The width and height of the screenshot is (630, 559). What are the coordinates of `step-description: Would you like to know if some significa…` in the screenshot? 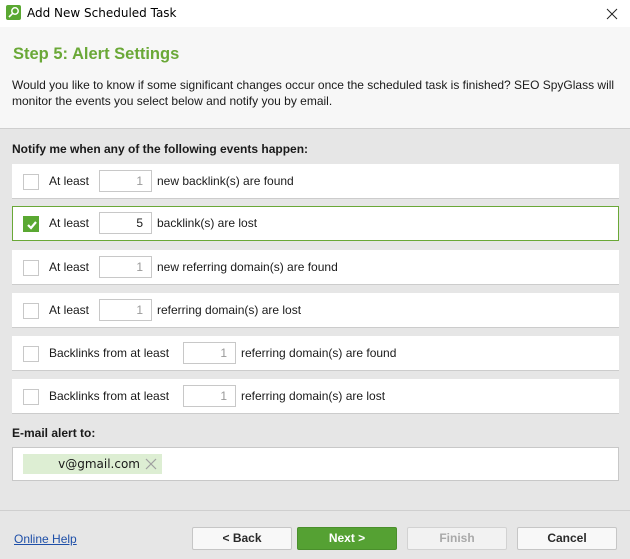 It's located at (313, 93).